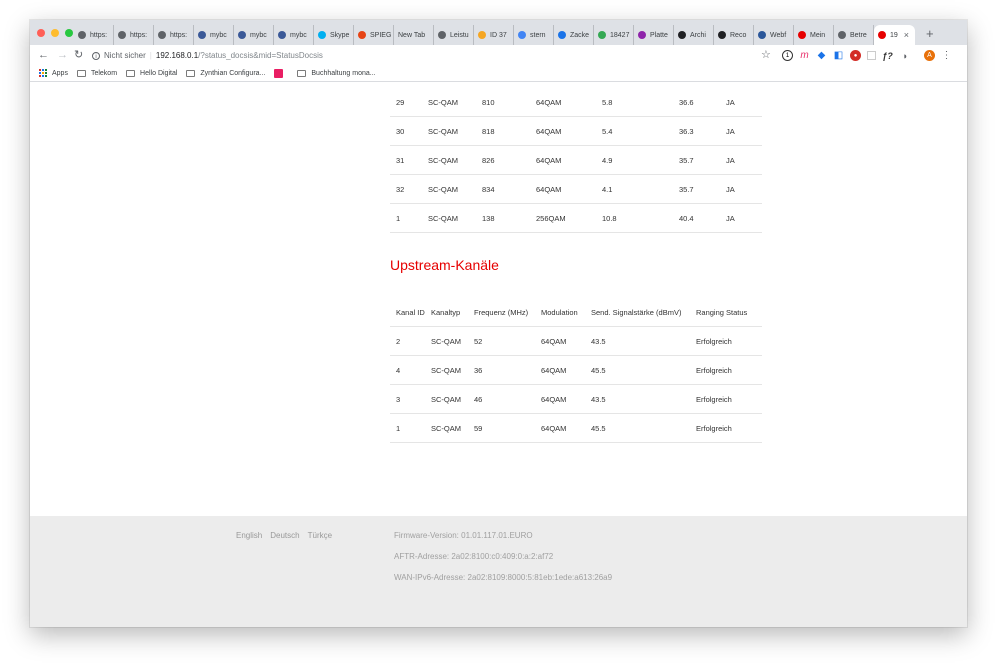 The width and height of the screenshot is (998, 668). I want to click on browser-tab: 19 ×, so click(894, 35).